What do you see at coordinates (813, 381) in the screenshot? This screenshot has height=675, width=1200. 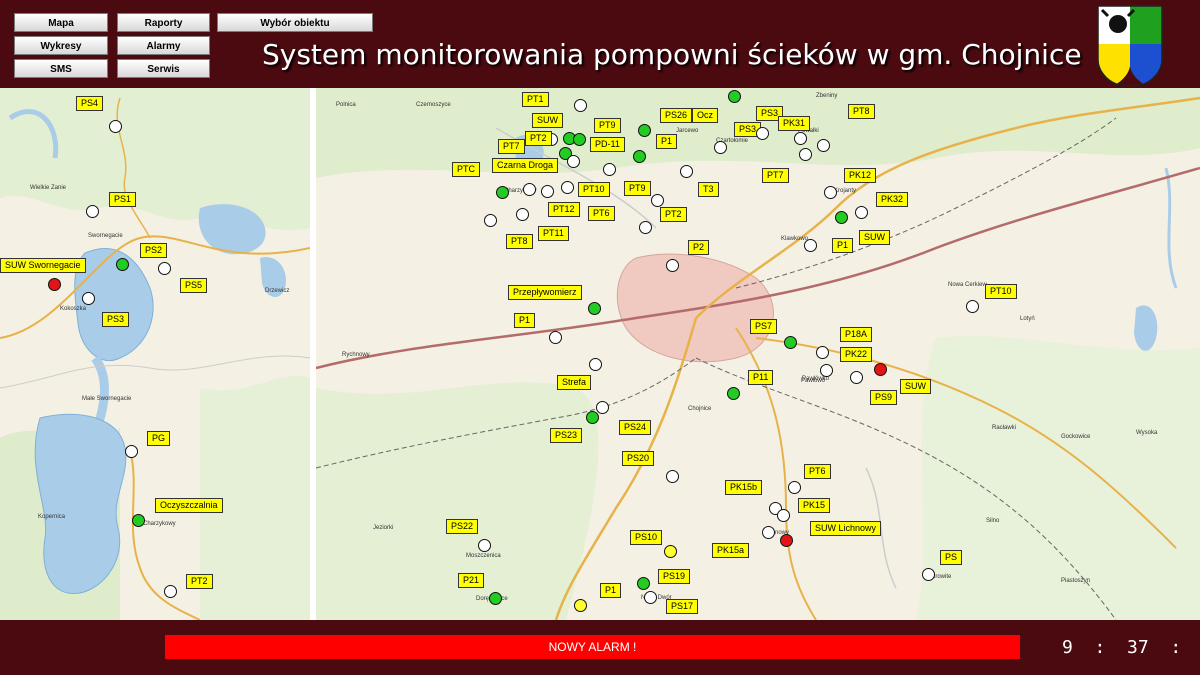 I see `place-label: Pawłowo` at bounding box center [813, 381].